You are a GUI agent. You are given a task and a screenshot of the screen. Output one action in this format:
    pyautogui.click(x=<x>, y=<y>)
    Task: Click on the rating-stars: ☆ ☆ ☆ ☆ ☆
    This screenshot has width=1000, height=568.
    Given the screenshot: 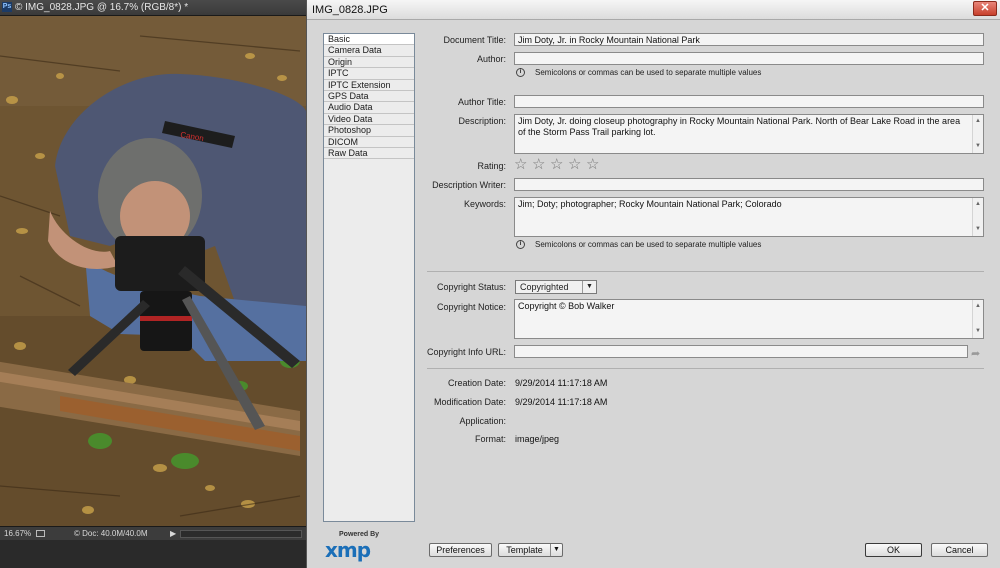 What is the action you would take?
    pyautogui.click(x=559, y=164)
    